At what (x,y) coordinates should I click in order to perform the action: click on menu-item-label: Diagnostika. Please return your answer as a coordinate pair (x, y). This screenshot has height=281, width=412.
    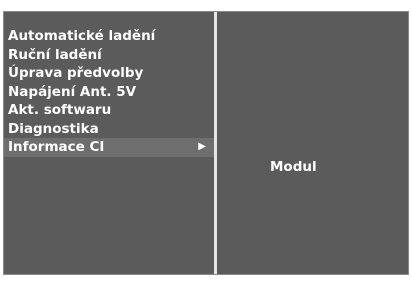
    Looking at the image, I should click on (53, 128).